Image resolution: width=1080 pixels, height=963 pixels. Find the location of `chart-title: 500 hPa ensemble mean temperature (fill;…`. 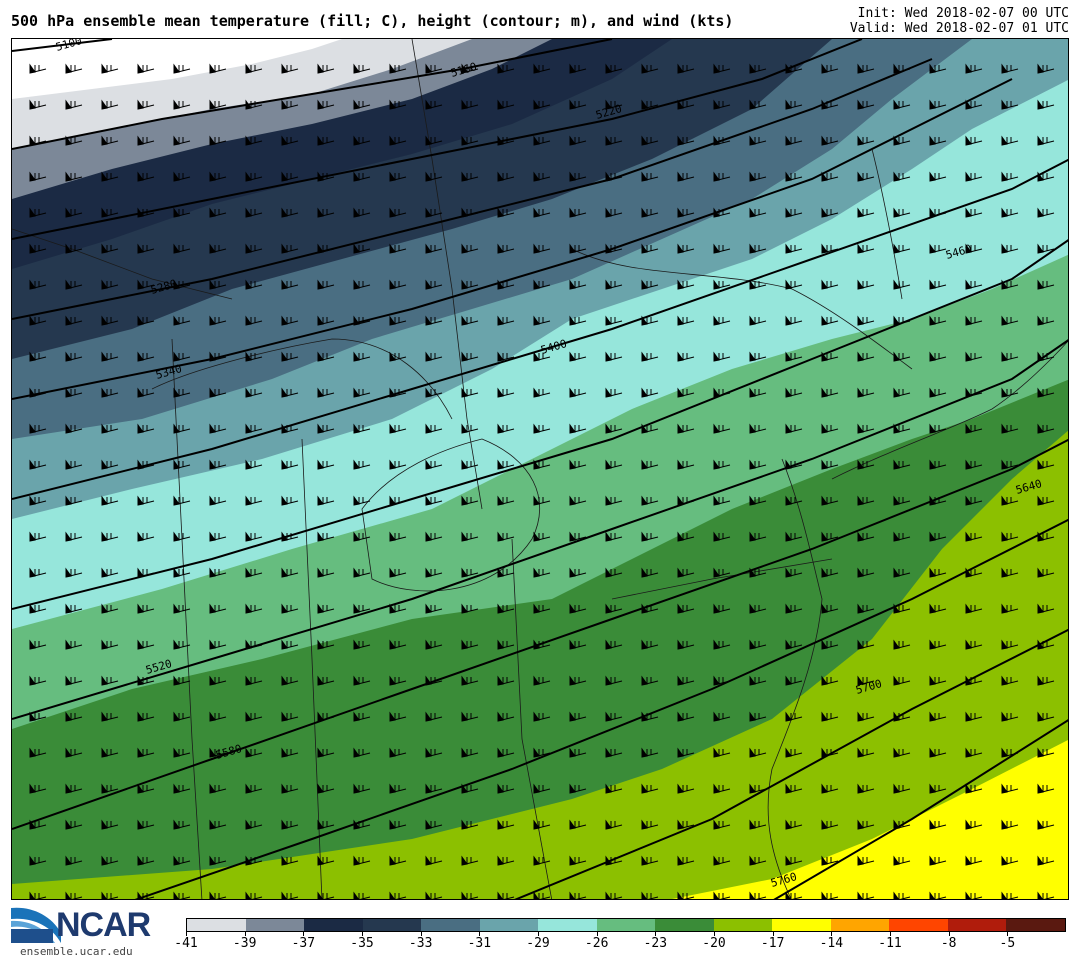

chart-title: 500 hPa ensemble mean temperature (fill;… is located at coordinates (372, 21).